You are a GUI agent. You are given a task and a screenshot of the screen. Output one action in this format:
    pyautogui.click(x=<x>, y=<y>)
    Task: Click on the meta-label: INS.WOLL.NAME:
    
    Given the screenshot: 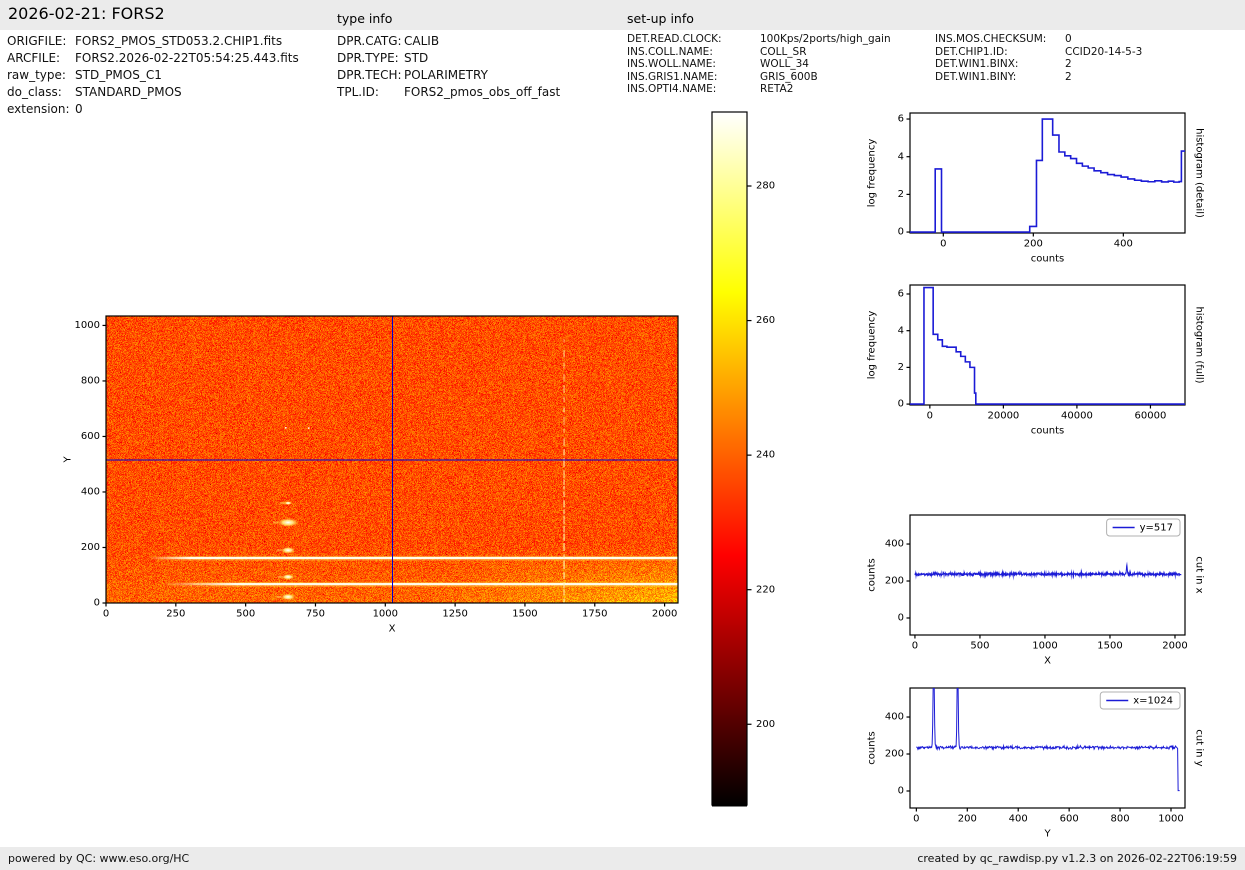 What is the action you would take?
    pyautogui.click(x=671, y=64)
    